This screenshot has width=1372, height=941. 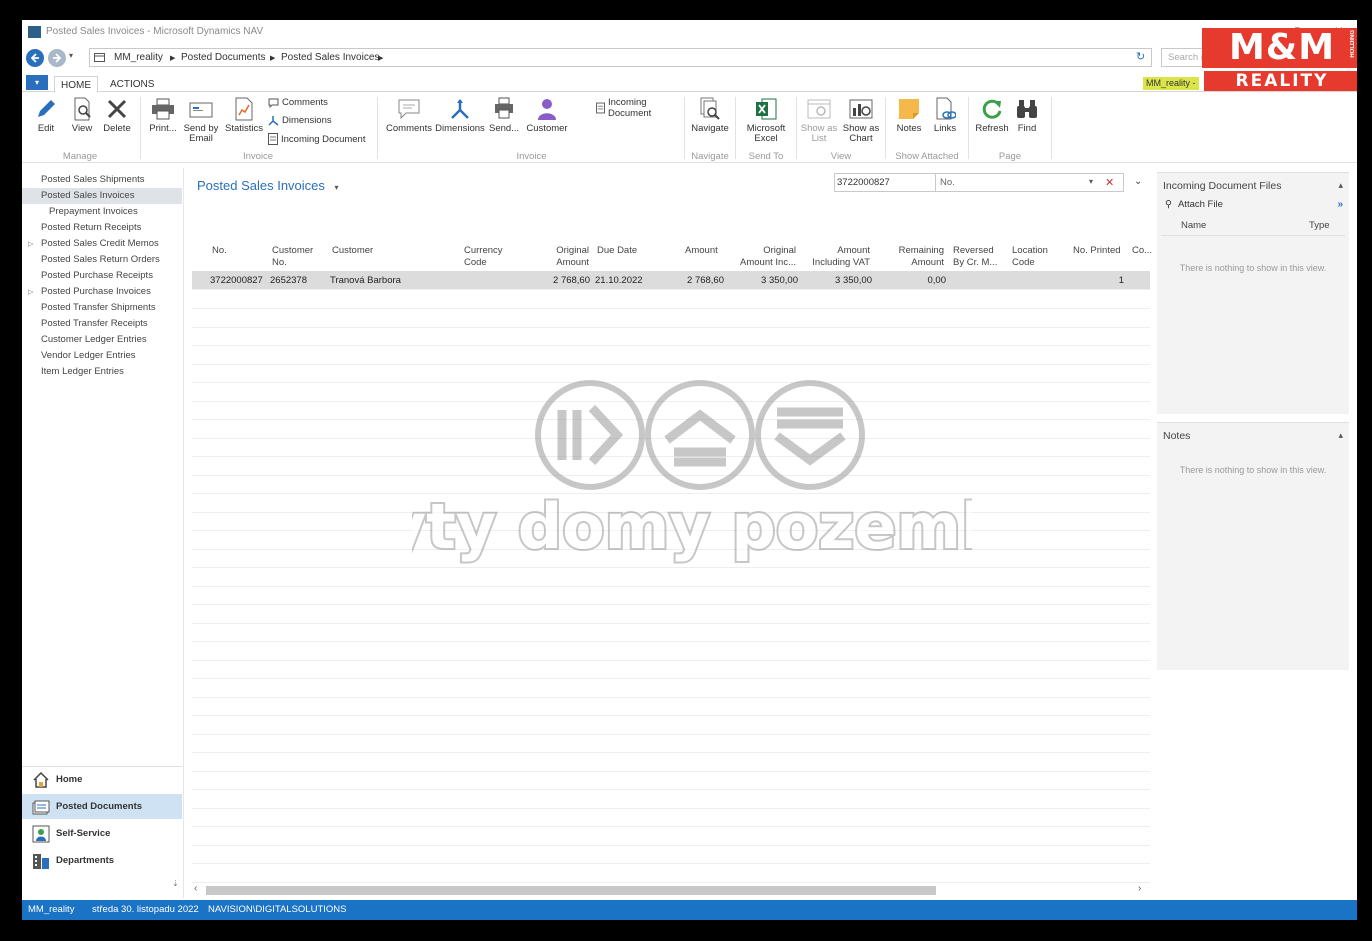 I want to click on cell-customer: Tranová Barbora, so click(x=365, y=280).